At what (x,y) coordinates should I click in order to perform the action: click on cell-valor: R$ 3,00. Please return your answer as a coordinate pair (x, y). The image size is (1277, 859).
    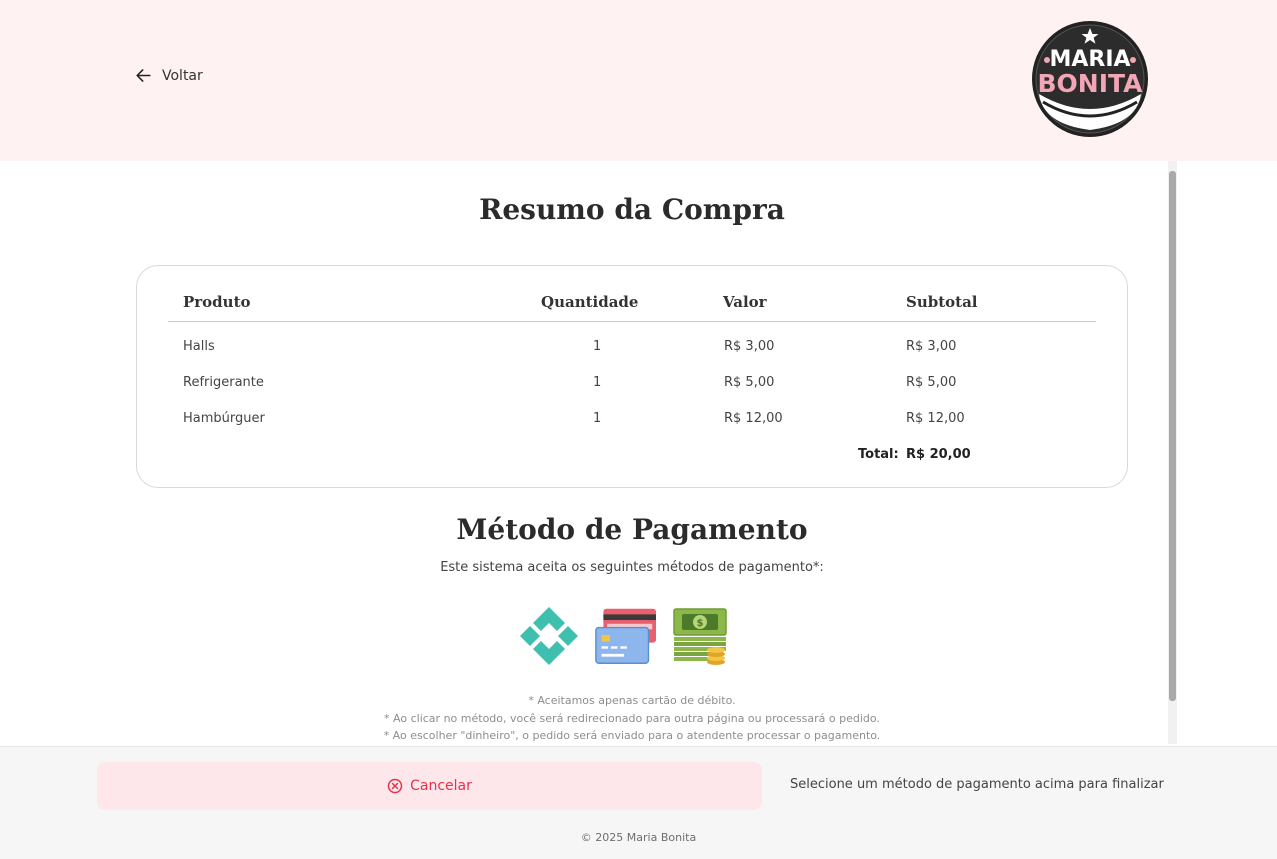
    Looking at the image, I should click on (749, 346).